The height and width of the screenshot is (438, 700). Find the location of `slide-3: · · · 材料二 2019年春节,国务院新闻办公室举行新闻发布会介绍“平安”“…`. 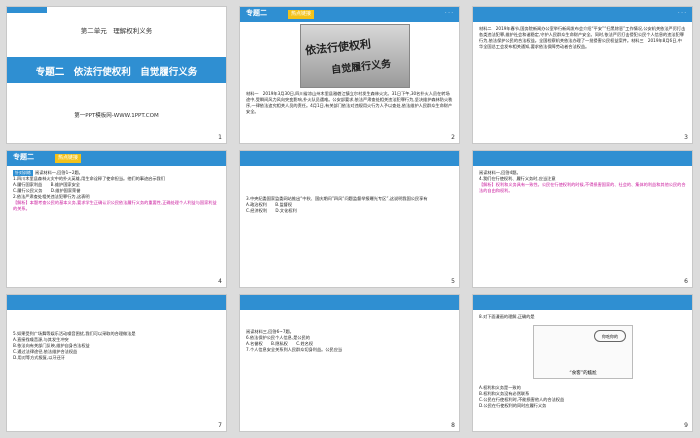

slide-3: · · · 材料二 2019年春节,国务院新闻办公室举行新闻发布会介绍“平安”“… is located at coordinates (582, 75).